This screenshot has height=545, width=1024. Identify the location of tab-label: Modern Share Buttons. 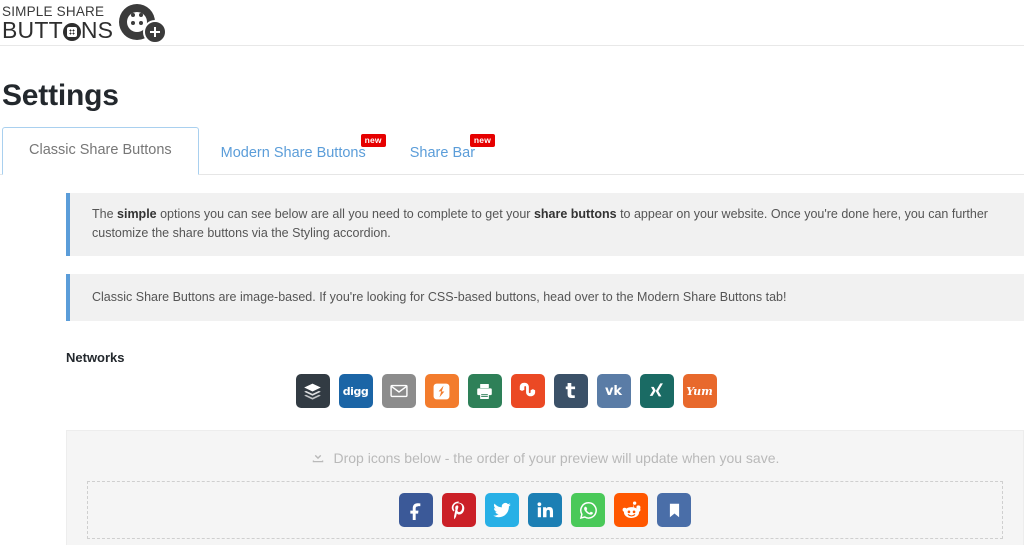
(293, 152).